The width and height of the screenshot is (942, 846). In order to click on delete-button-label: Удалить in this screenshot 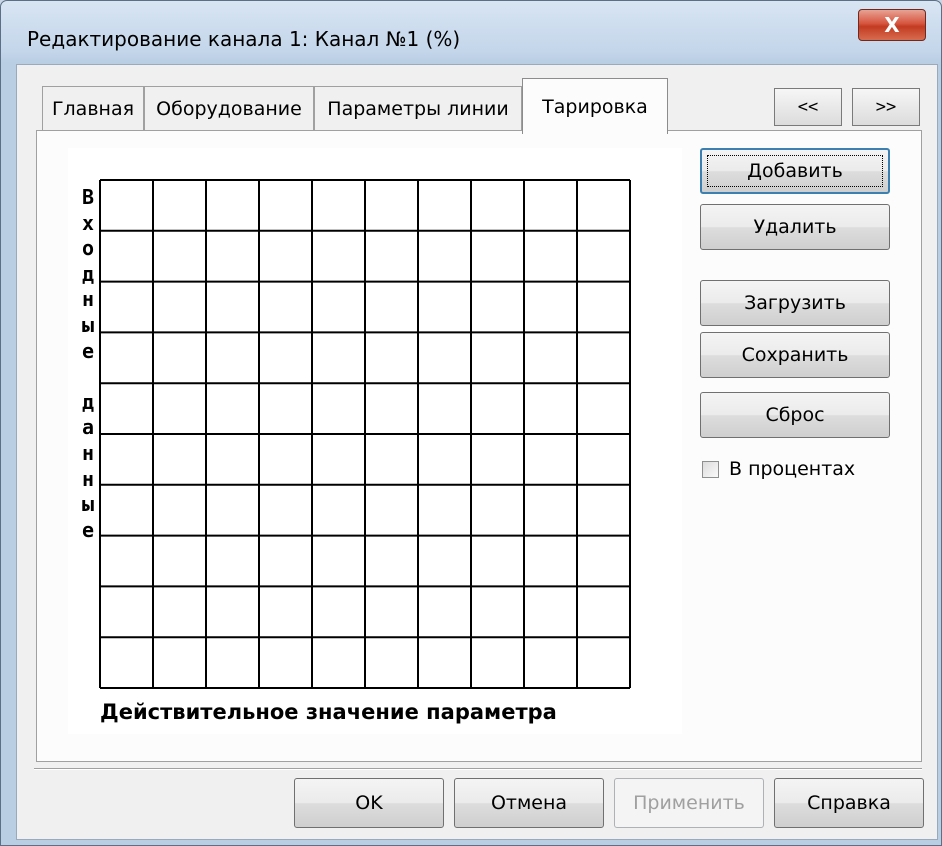, I will do `click(795, 227)`.